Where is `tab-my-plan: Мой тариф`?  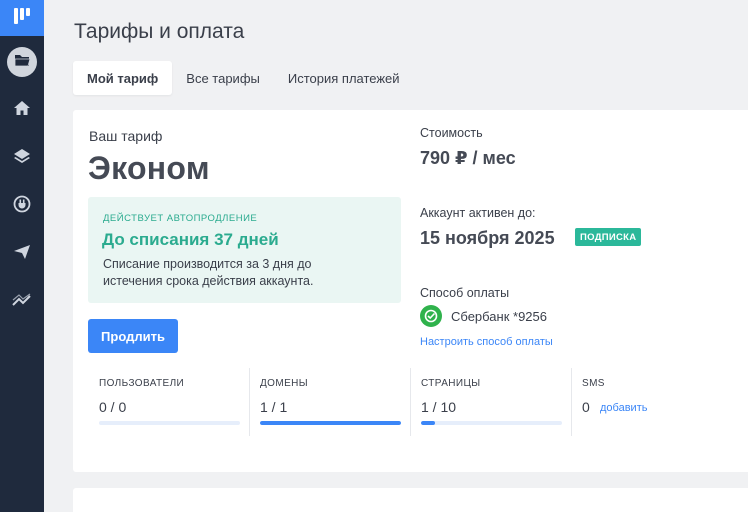
tab-my-plan: Мой тариф is located at coordinates (123, 78).